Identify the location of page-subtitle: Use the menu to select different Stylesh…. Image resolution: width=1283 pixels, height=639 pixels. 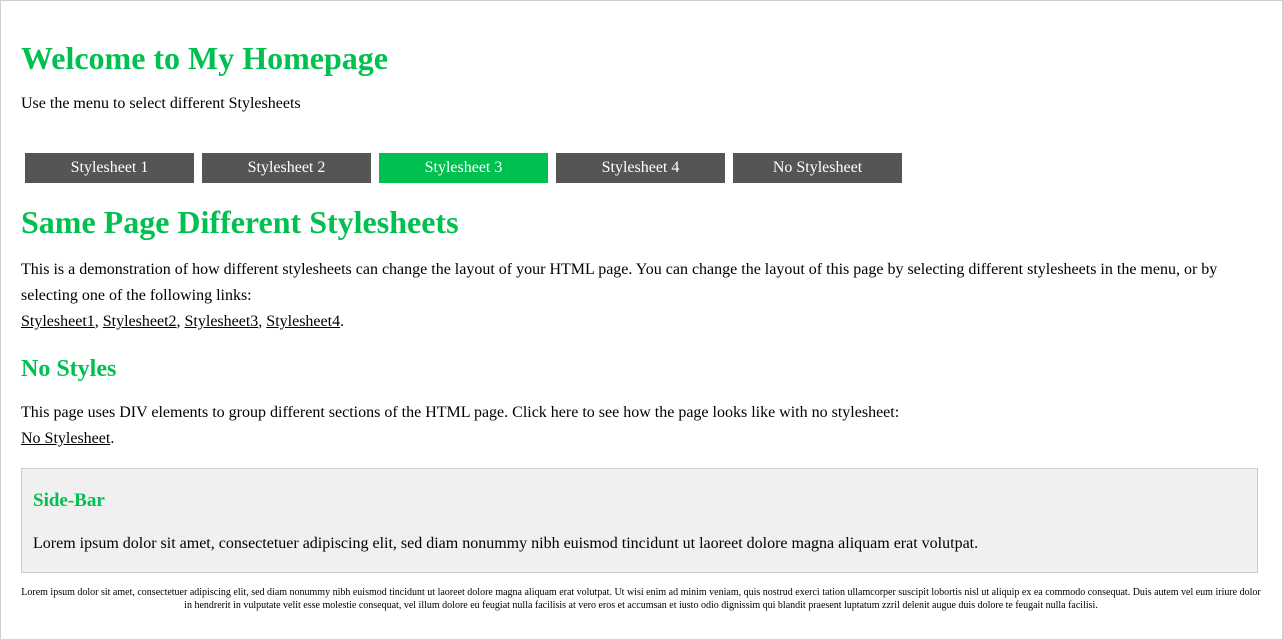
(161, 103).